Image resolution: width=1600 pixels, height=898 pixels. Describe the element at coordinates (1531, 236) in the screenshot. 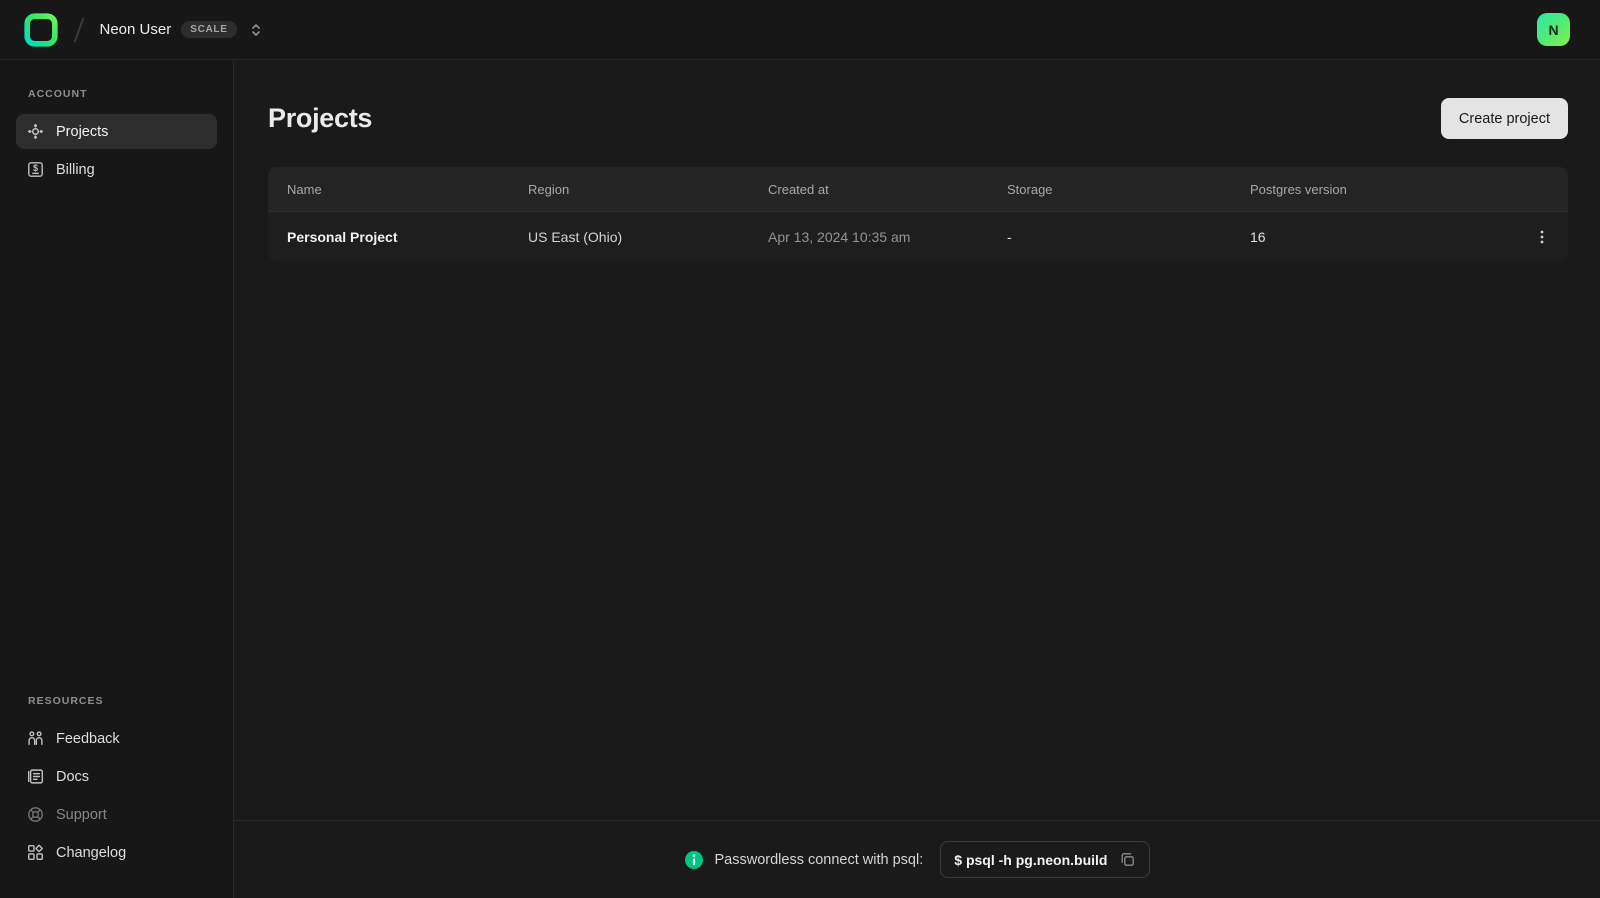

I see `row-actions-button` at that location.